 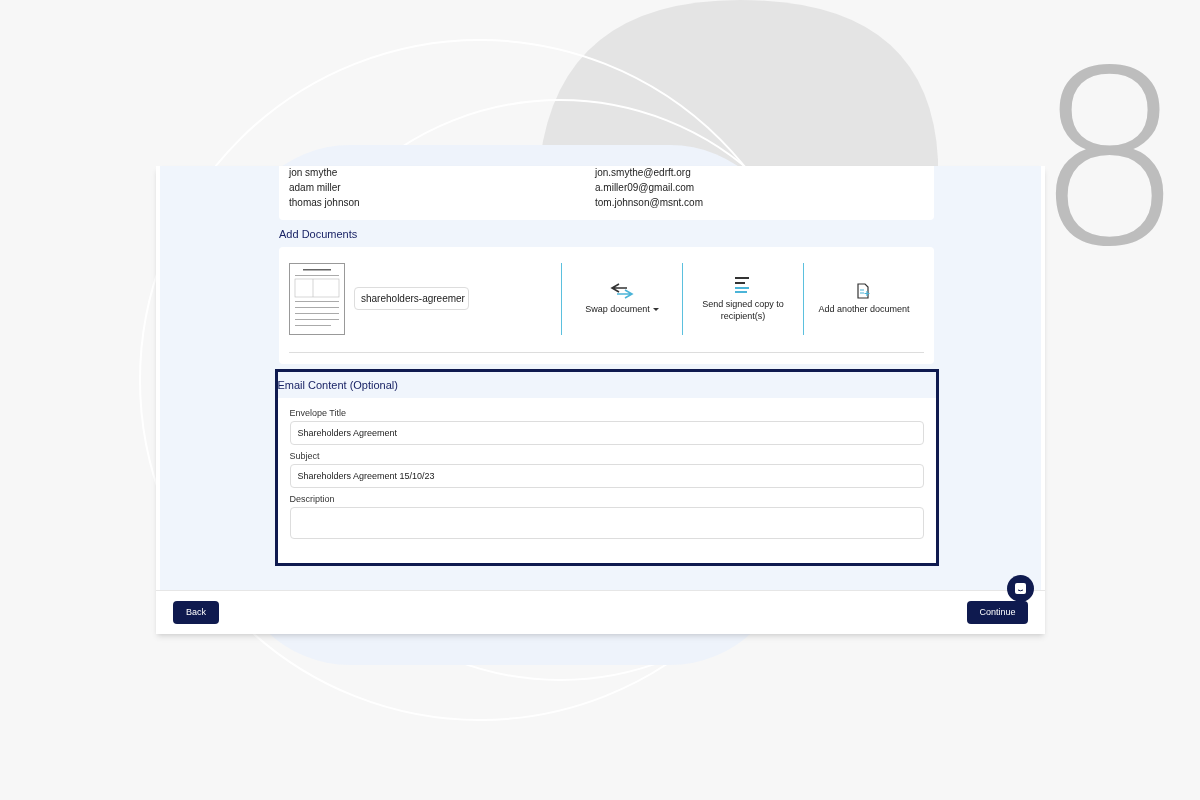 What do you see at coordinates (606, 475) in the screenshot?
I see `text-field: Shareholders Agreement 15/10/23` at bounding box center [606, 475].